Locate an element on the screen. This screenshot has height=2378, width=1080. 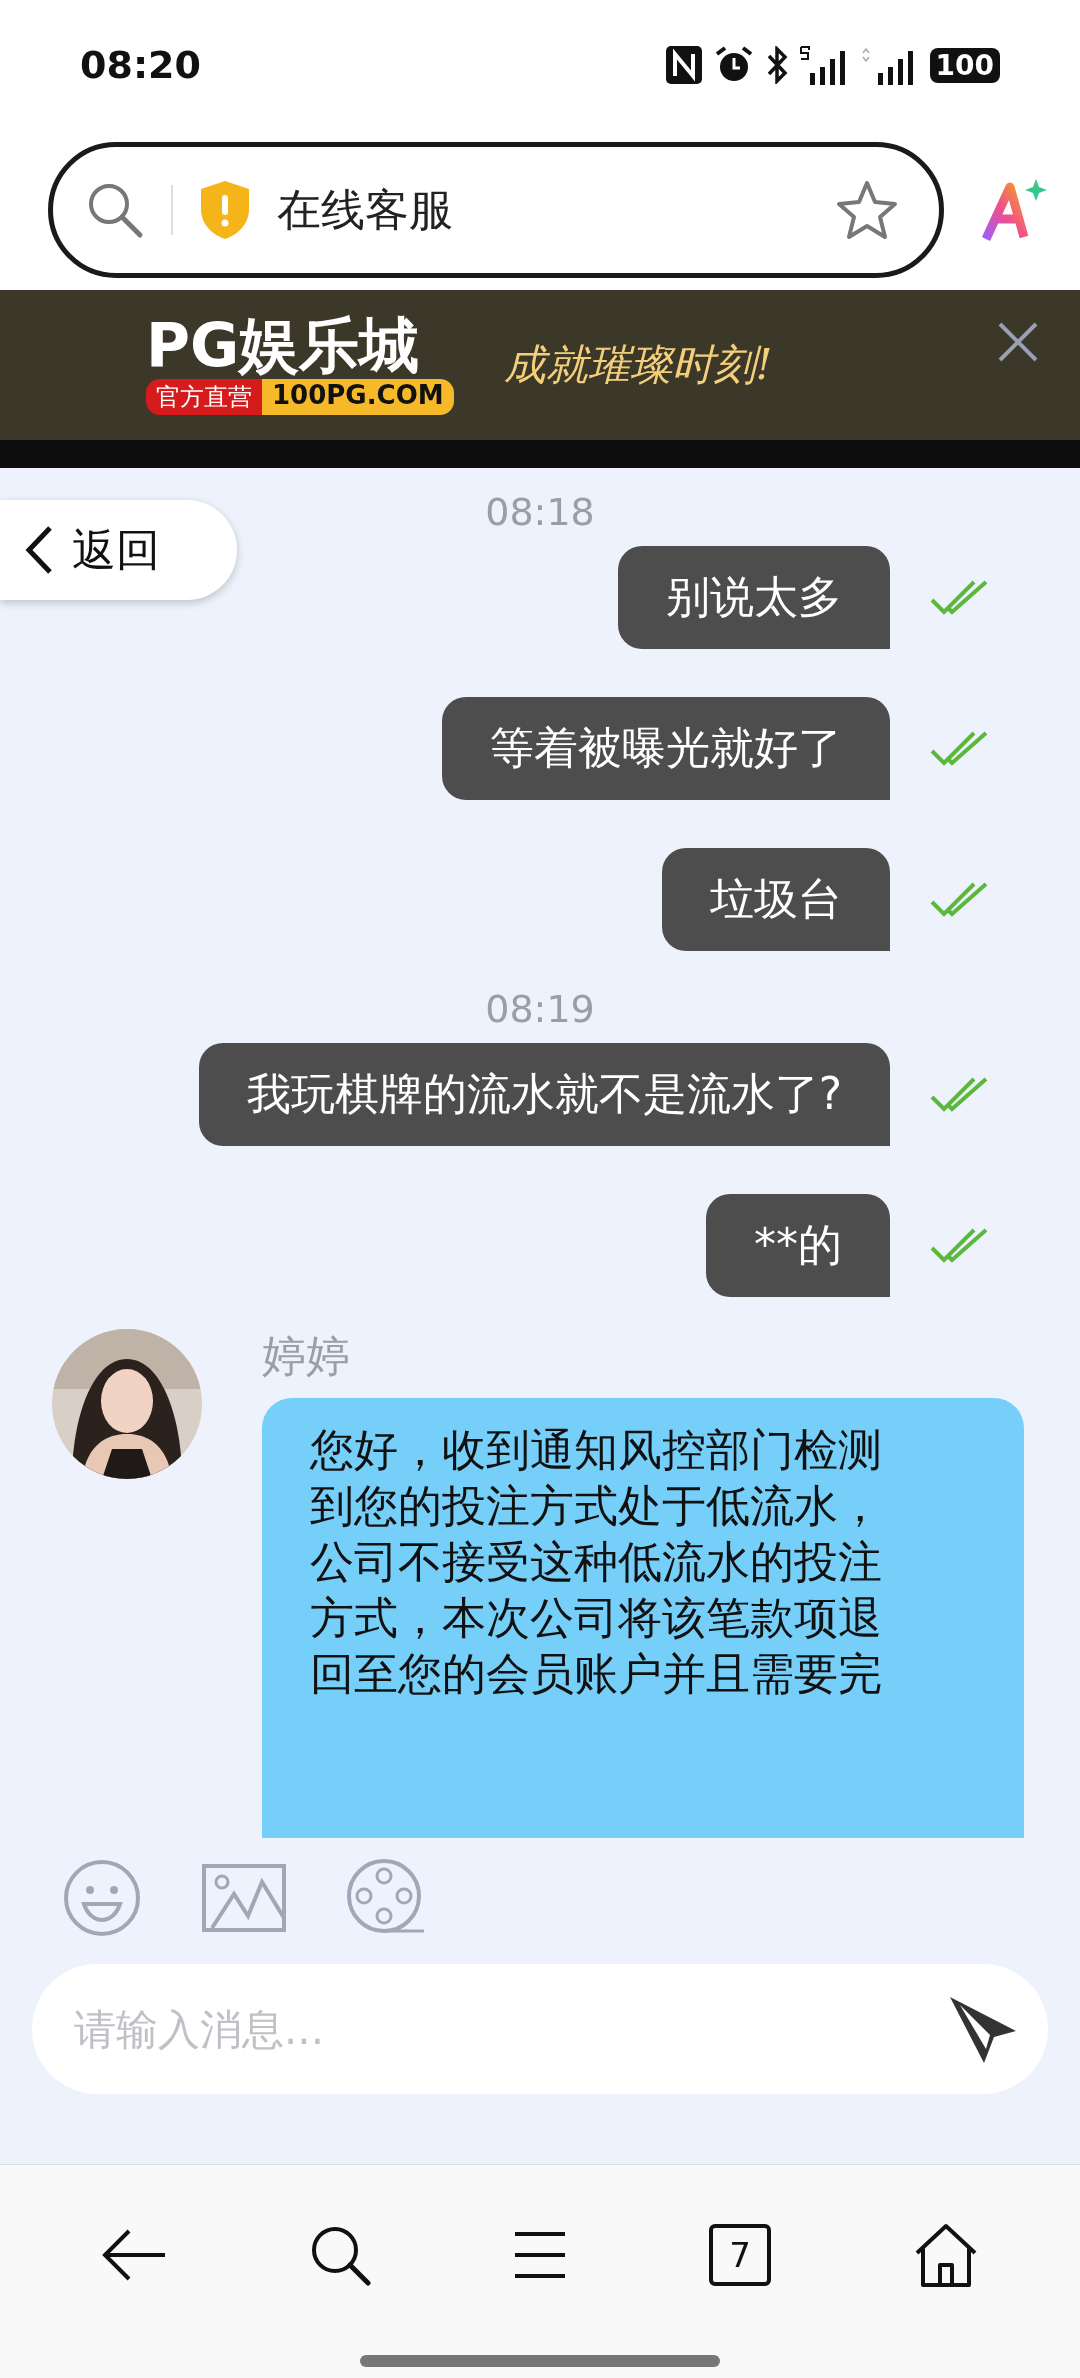
ad-slogan: 成就璀璨时刻! is located at coordinates (638, 365).